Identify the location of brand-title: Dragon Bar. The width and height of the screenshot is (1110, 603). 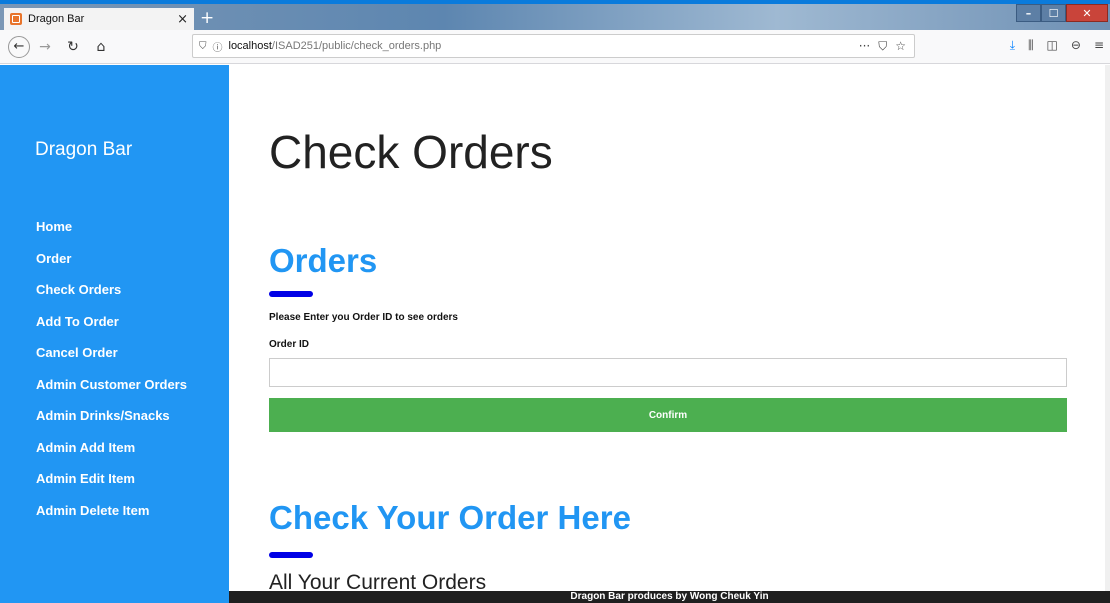
(83, 150).